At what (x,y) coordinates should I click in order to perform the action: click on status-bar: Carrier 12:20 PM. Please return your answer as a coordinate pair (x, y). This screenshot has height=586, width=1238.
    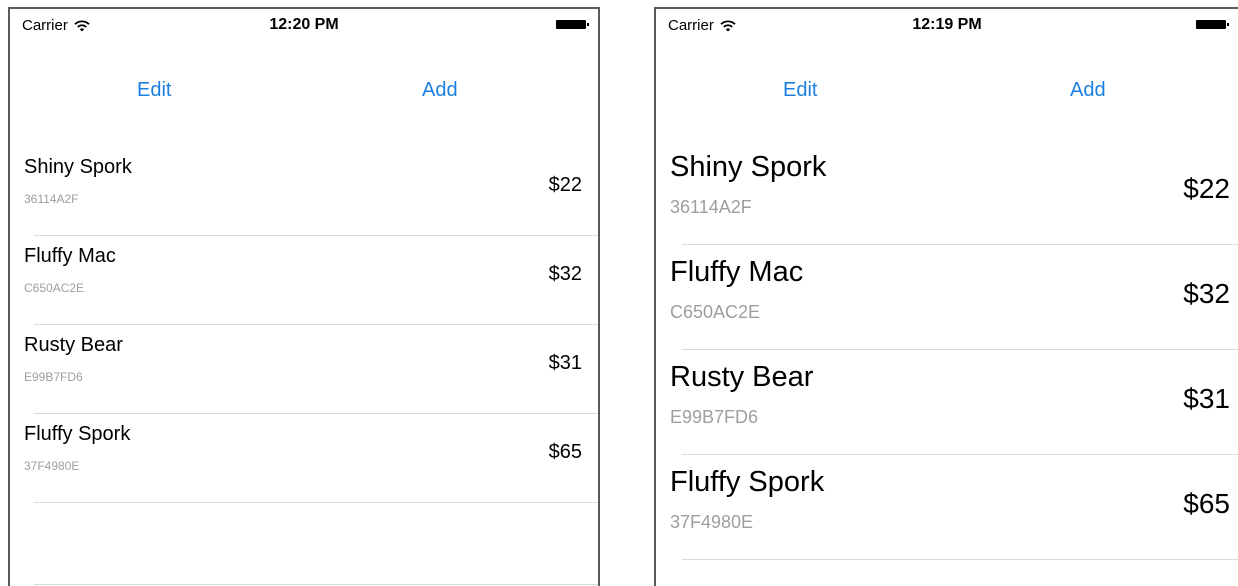
    Looking at the image, I should click on (304, 25).